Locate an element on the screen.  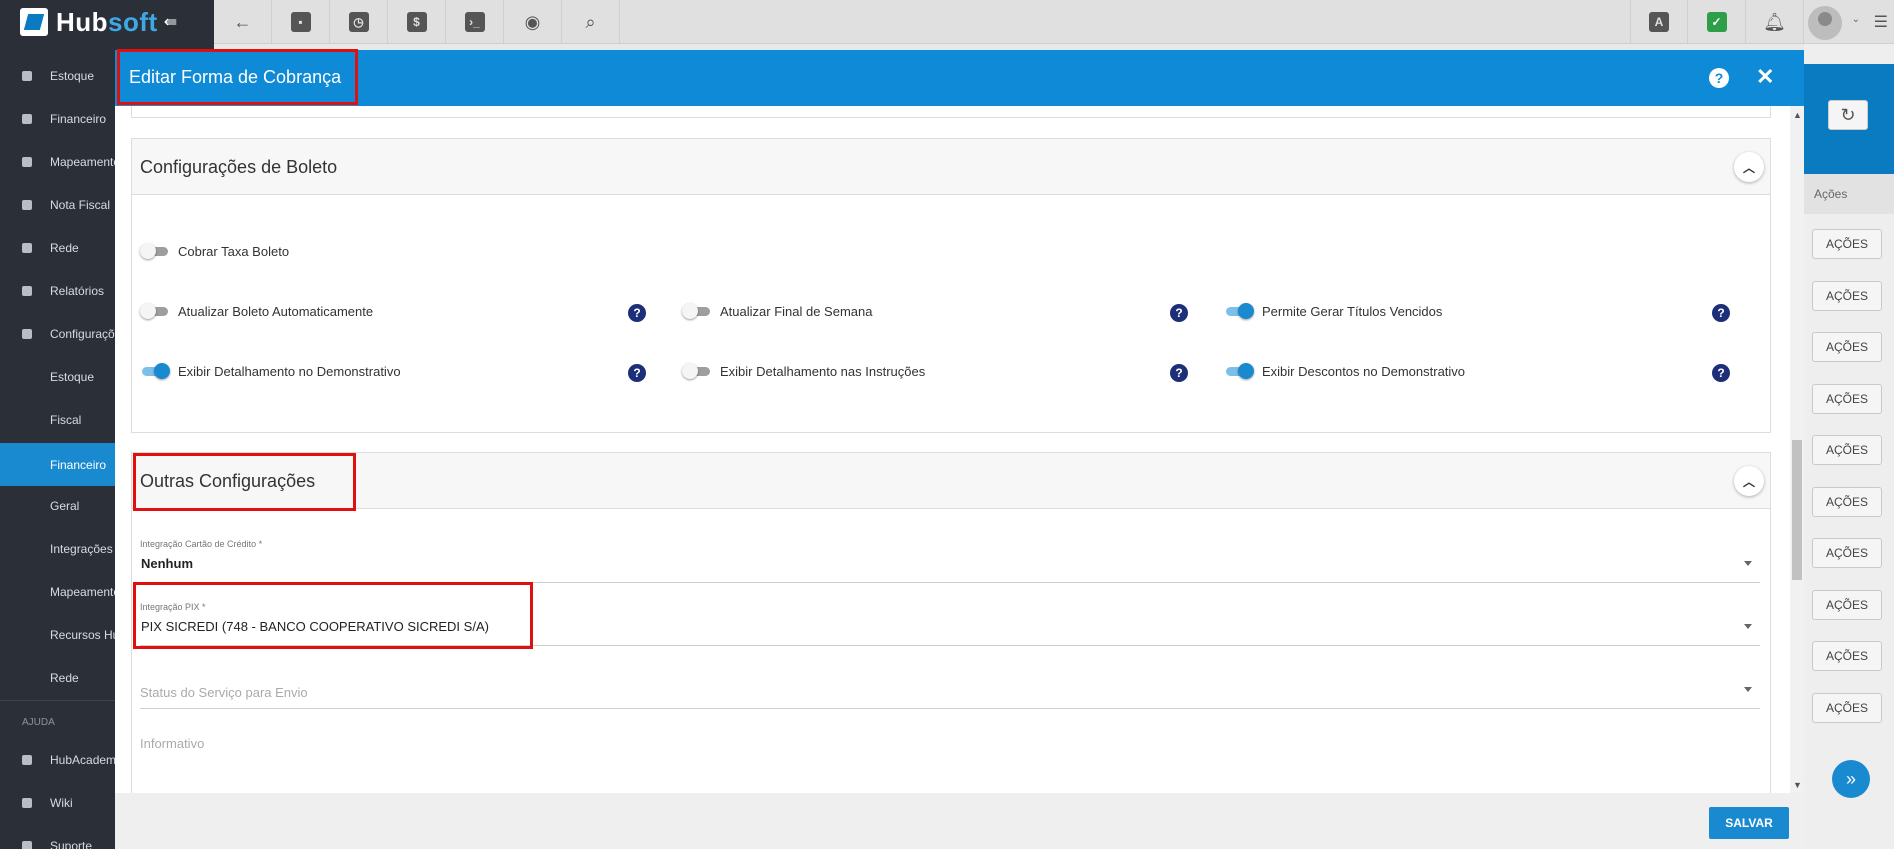
check-chat-icon: ✓ is located at coordinates (1716, 22).